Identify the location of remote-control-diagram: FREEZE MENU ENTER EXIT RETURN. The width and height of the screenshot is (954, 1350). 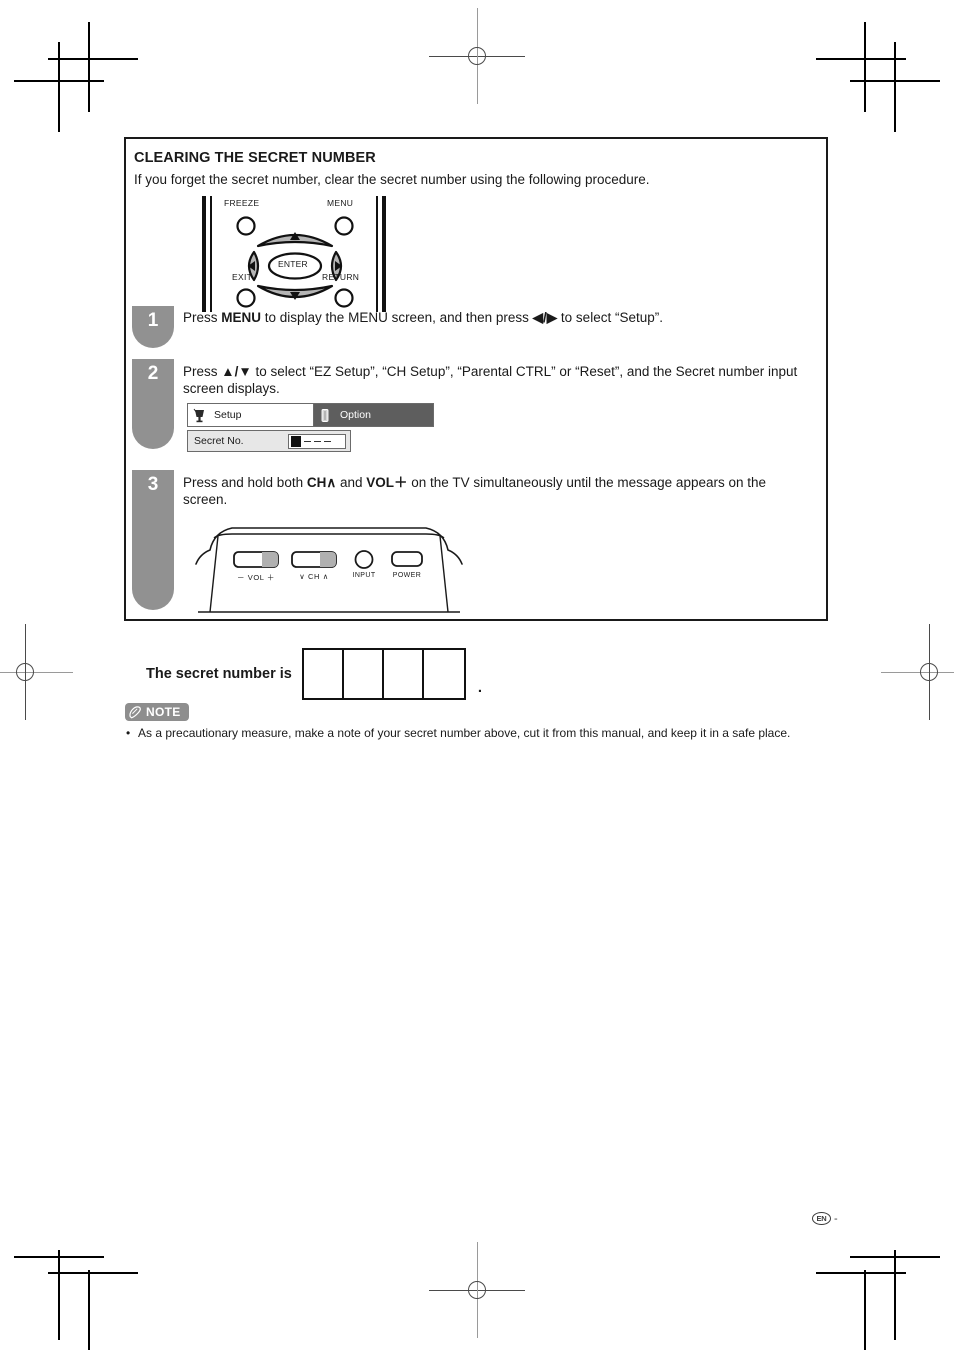
(294, 254).